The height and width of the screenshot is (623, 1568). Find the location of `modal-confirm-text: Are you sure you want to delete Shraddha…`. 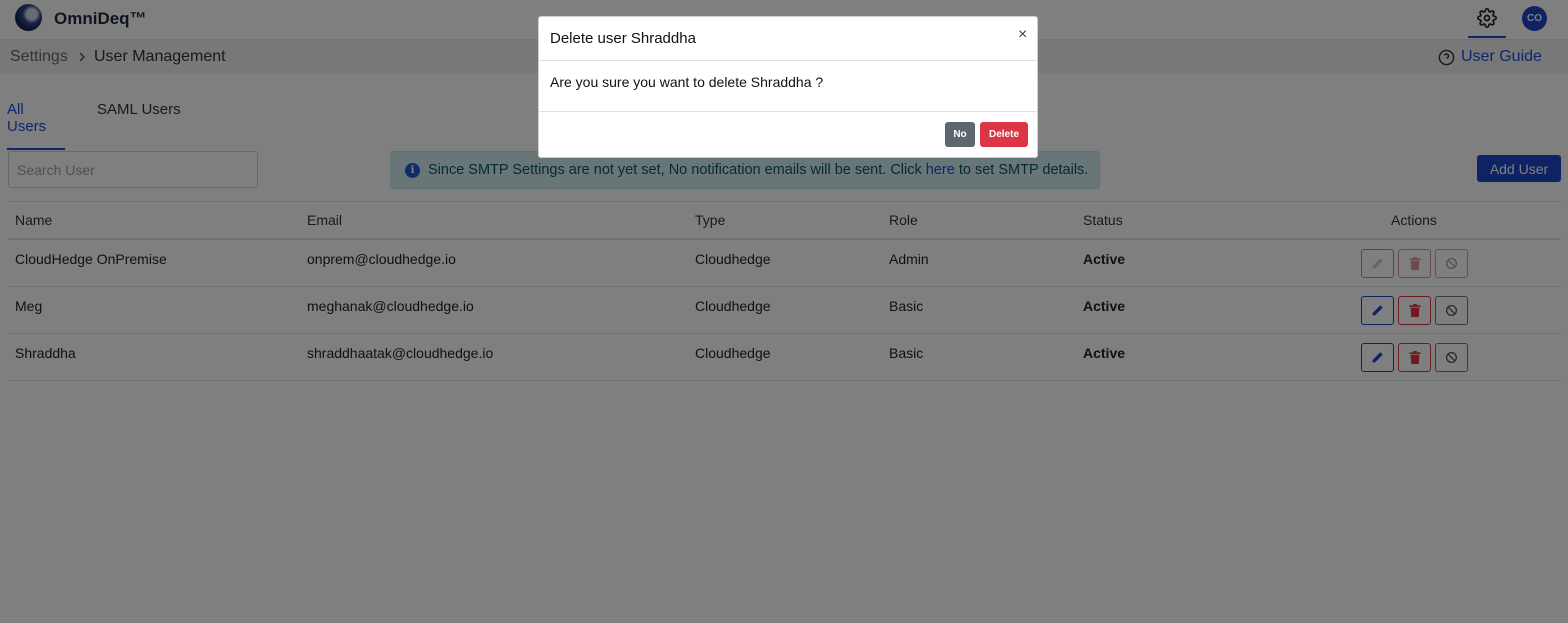

modal-confirm-text: Are you sure you want to delete Shraddha… is located at coordinates (687, 82).